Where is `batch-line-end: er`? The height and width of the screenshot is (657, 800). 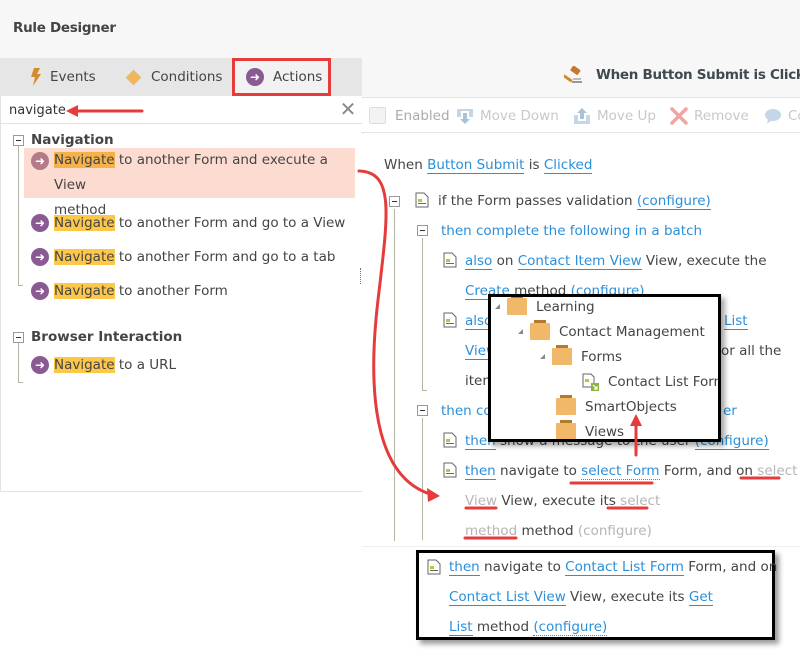
batch-line-end: er is located at coordinates (730, 411).